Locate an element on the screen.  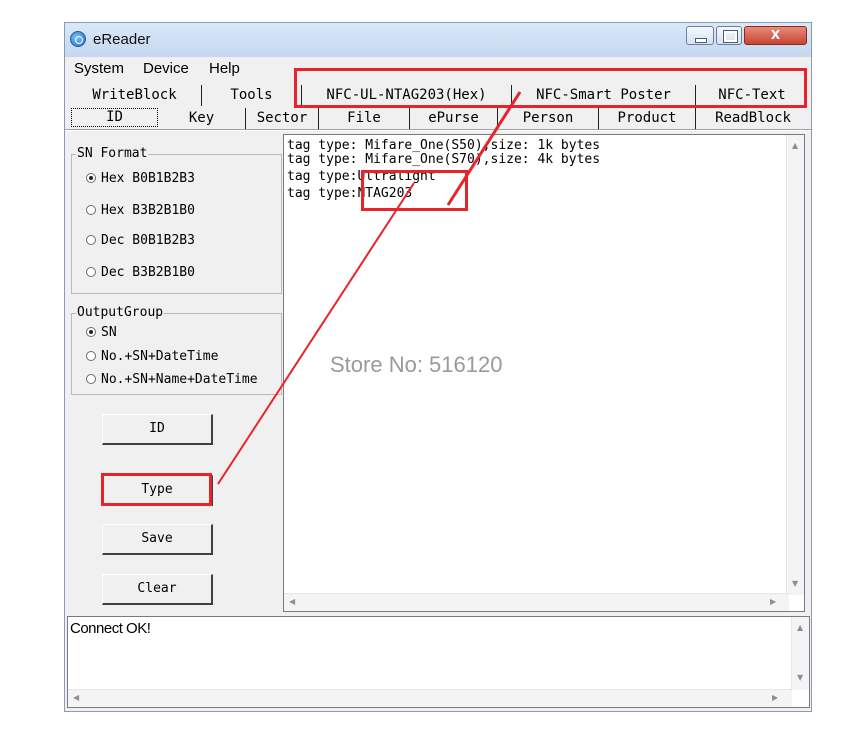
radio-label: Dec B3B2B1B0 is located at coordinates (148, 272).